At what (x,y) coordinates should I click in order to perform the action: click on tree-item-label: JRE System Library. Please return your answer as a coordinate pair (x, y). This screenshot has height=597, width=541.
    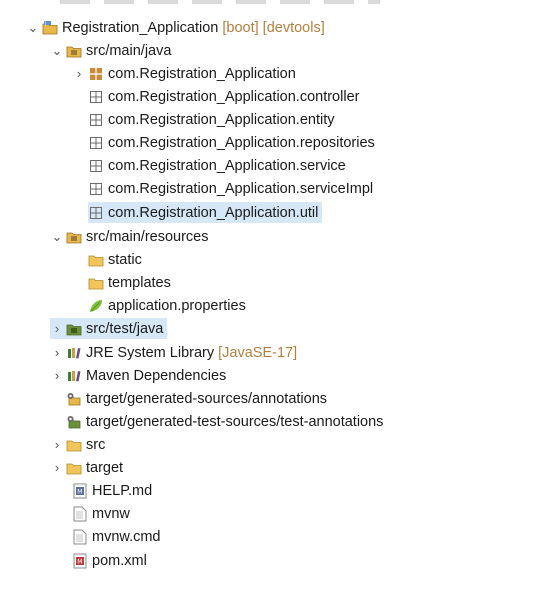
    Looking at the image, I should click on (150, 352).